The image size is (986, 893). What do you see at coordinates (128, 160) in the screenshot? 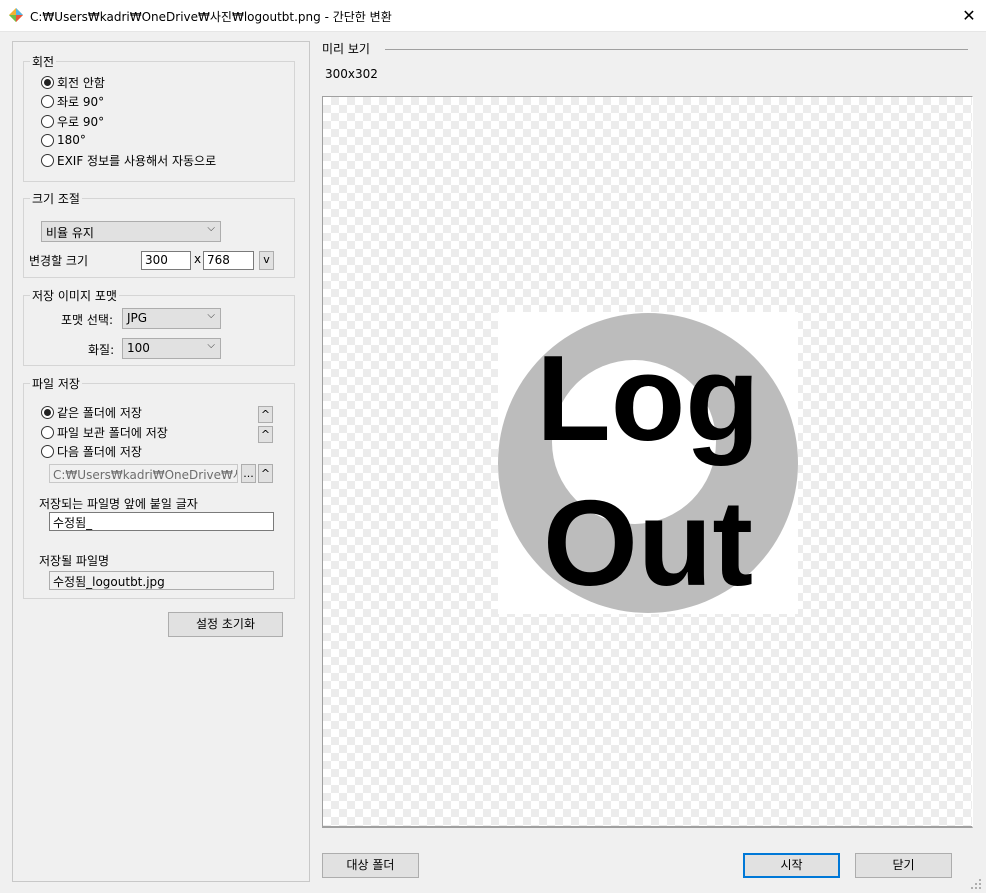
I see `rotation-option-exif: EXIF 정보를 사용해서 자동으로` at bounding box center [128, 160].